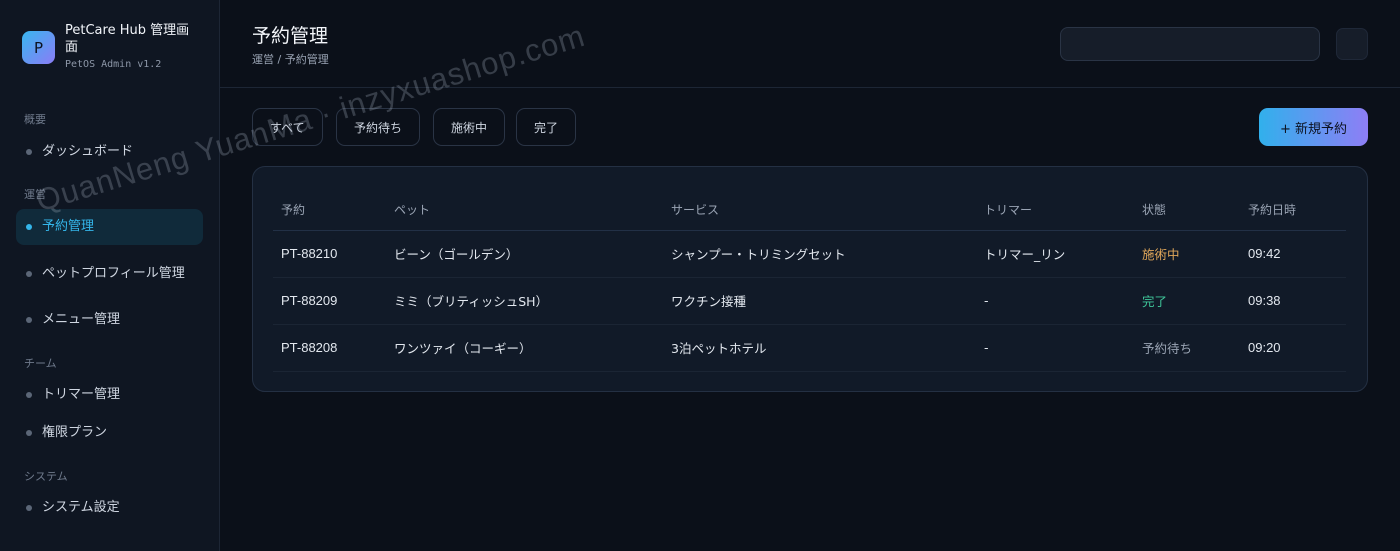  What do you see at coordinates (1190, 44) in the screenshot?
I see `search-input` at bounding box center [1190, 44].